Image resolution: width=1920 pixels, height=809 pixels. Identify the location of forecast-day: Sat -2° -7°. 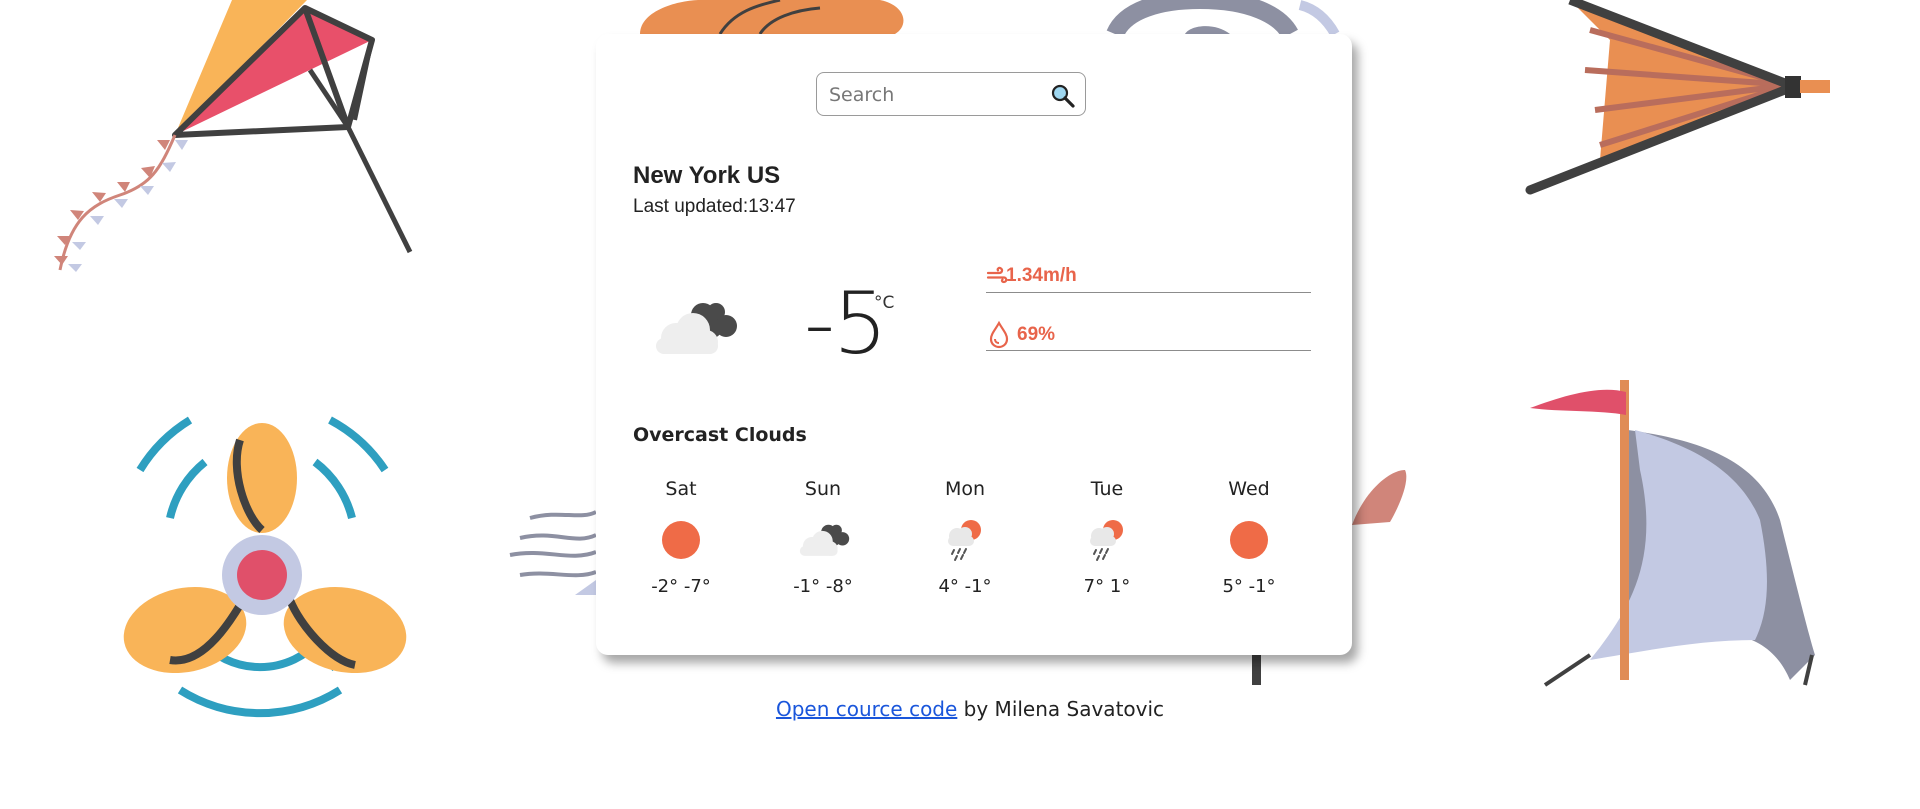
(681, 537).